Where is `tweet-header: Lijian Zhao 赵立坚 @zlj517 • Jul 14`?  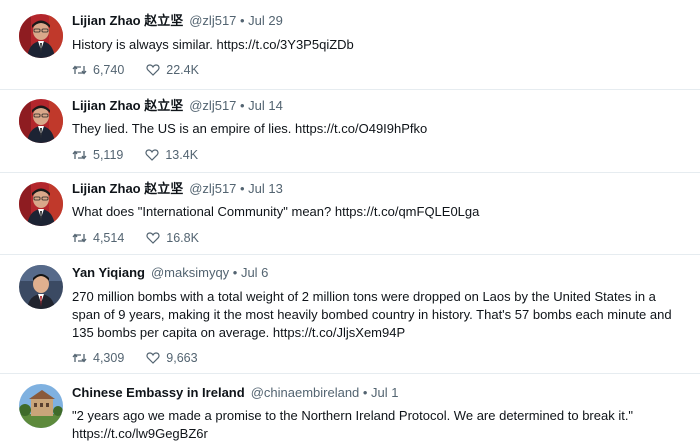 tweet-header: Lijian Zhao 赵立坚 @zlj517 • Jul 14 is located at coordinates (177, 106).